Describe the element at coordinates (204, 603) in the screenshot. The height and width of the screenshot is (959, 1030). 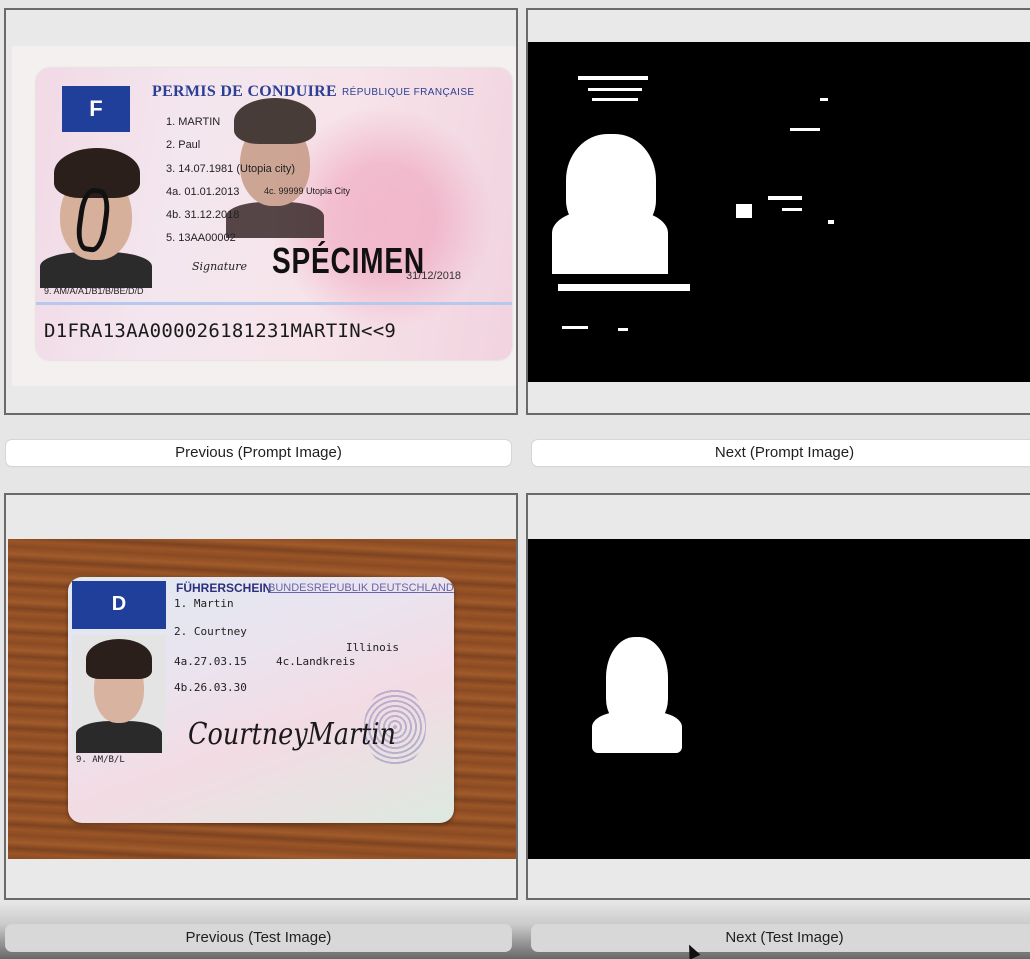
I see `field-line: 1. Martin` at that location.